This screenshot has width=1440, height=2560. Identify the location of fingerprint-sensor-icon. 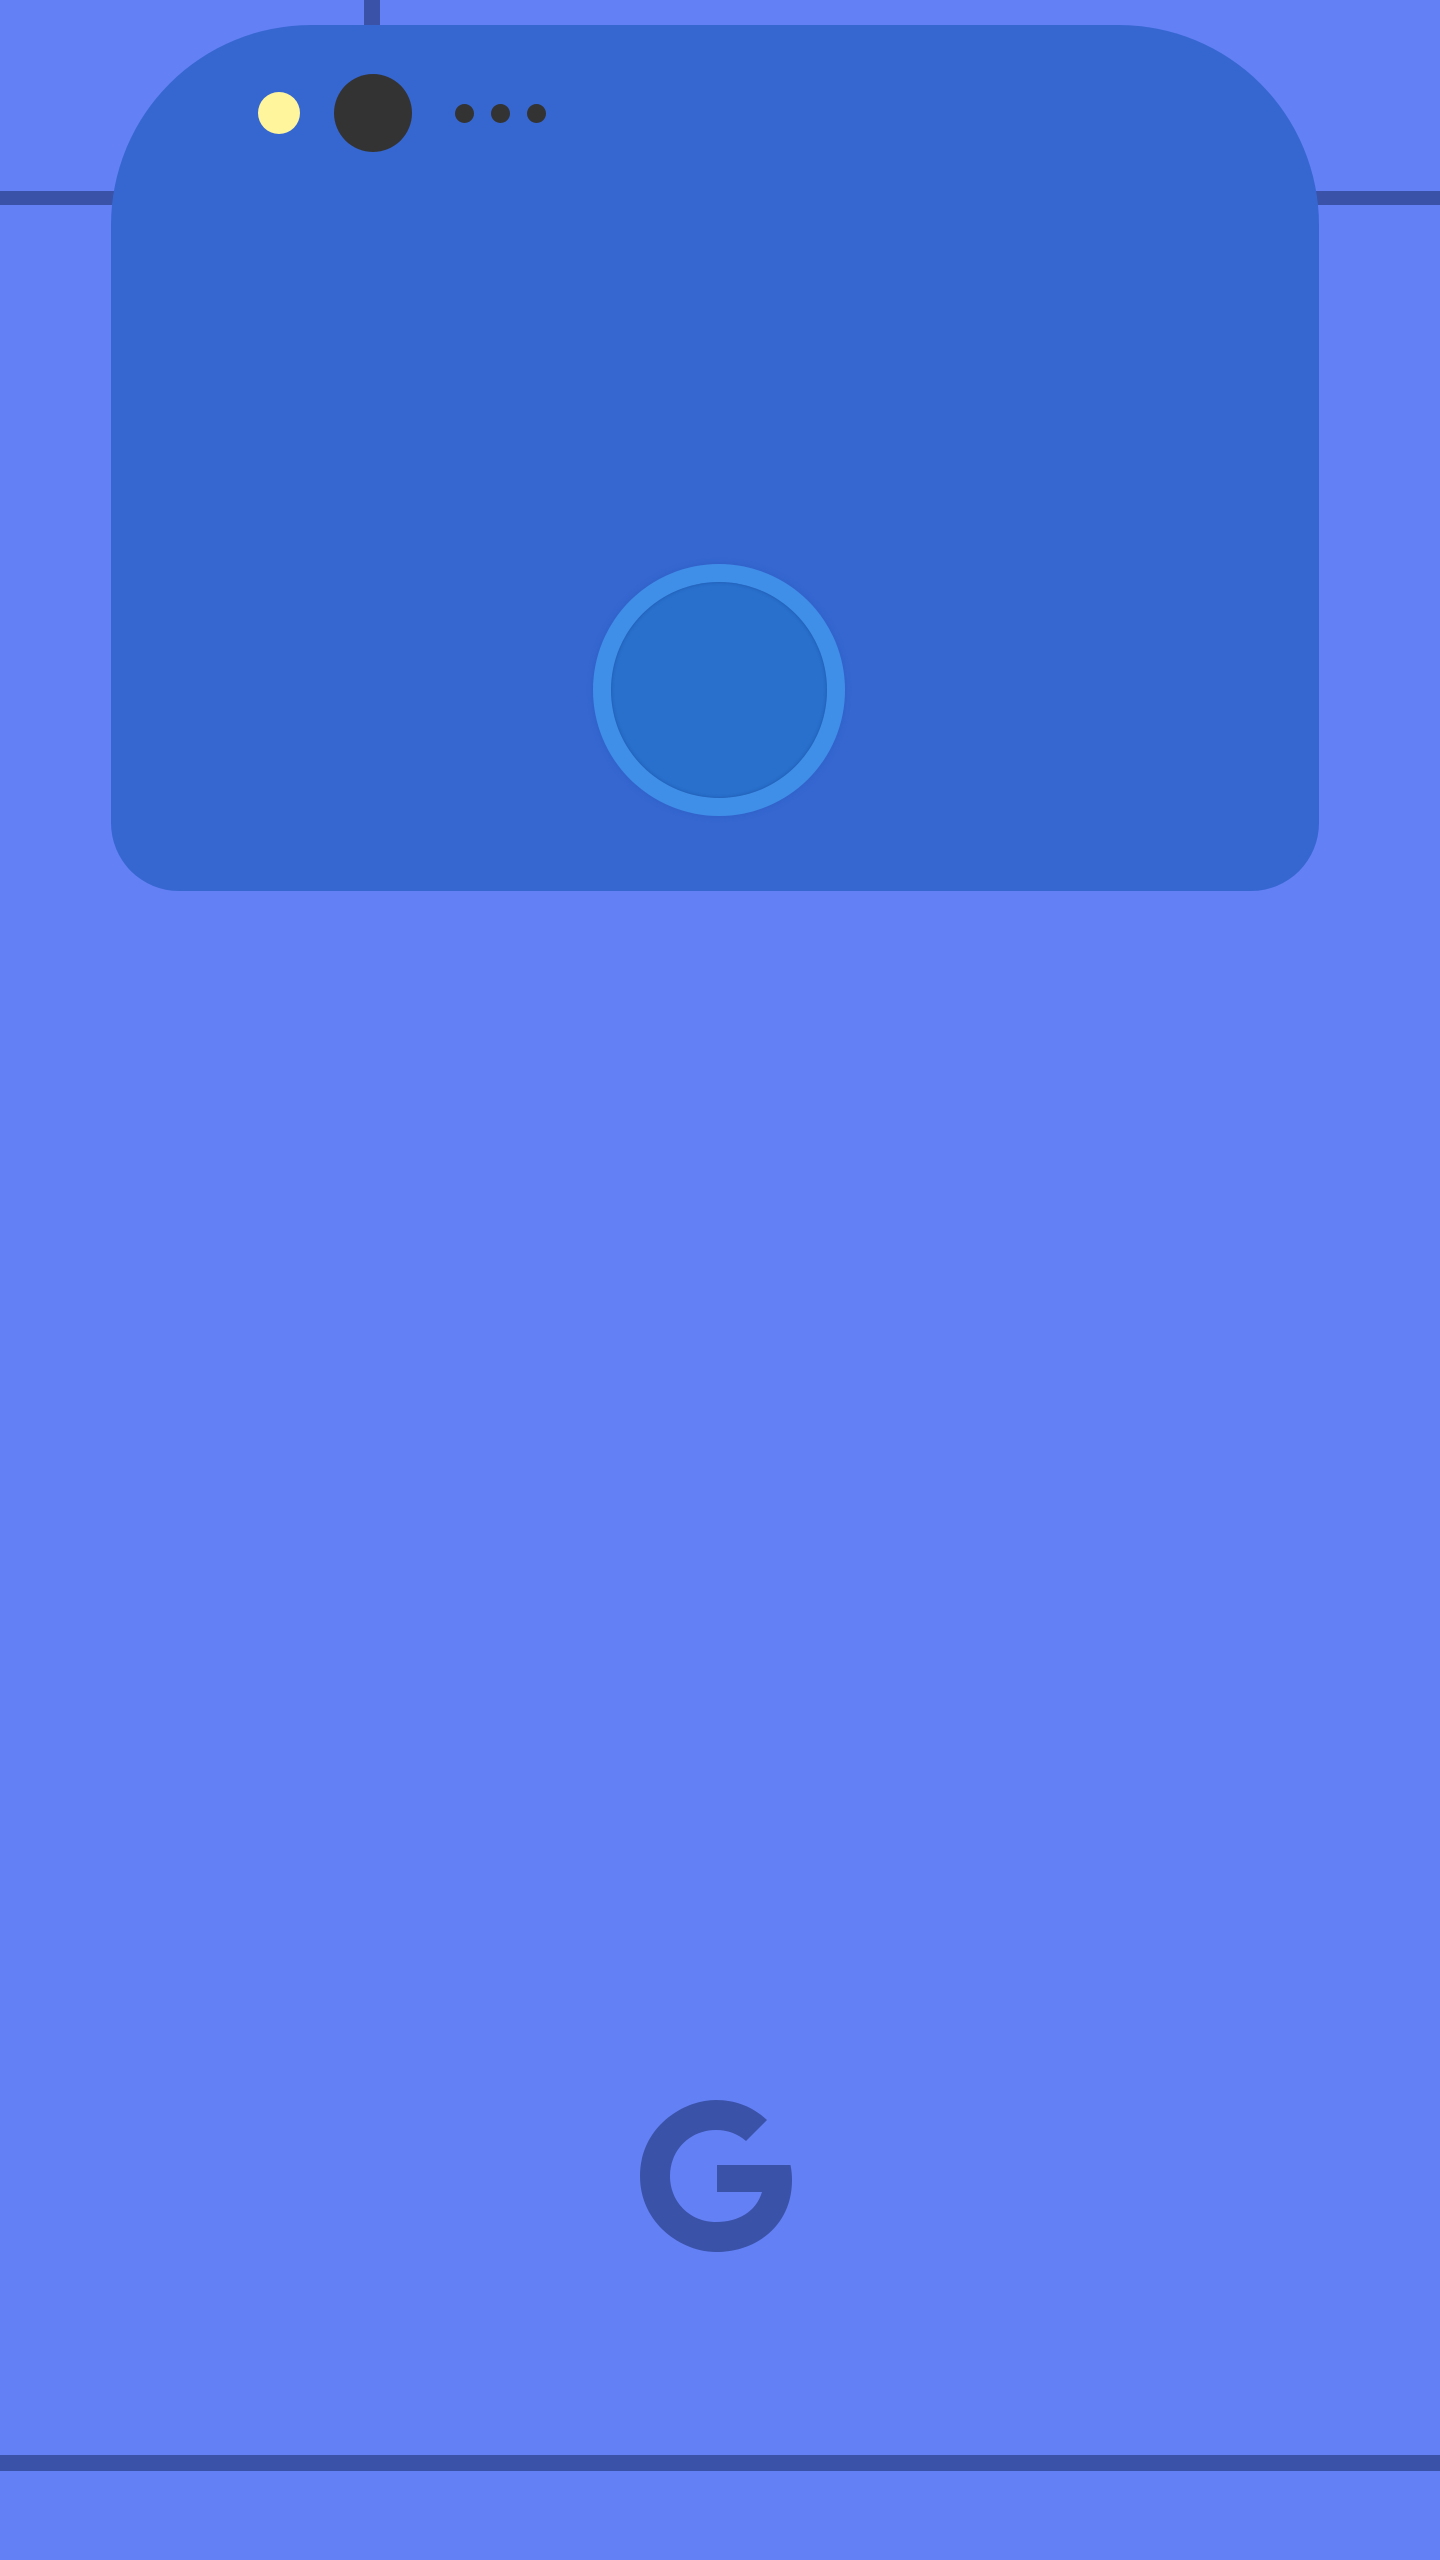
(719, 690).